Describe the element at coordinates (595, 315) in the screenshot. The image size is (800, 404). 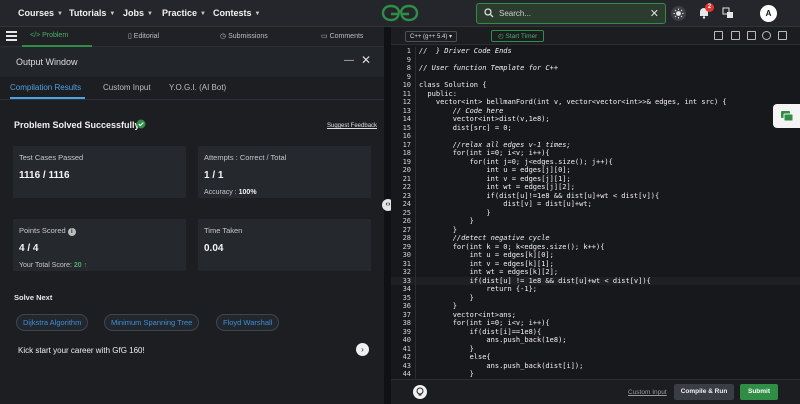
I see `code-line: 37 vector<int>ans;` at that location.